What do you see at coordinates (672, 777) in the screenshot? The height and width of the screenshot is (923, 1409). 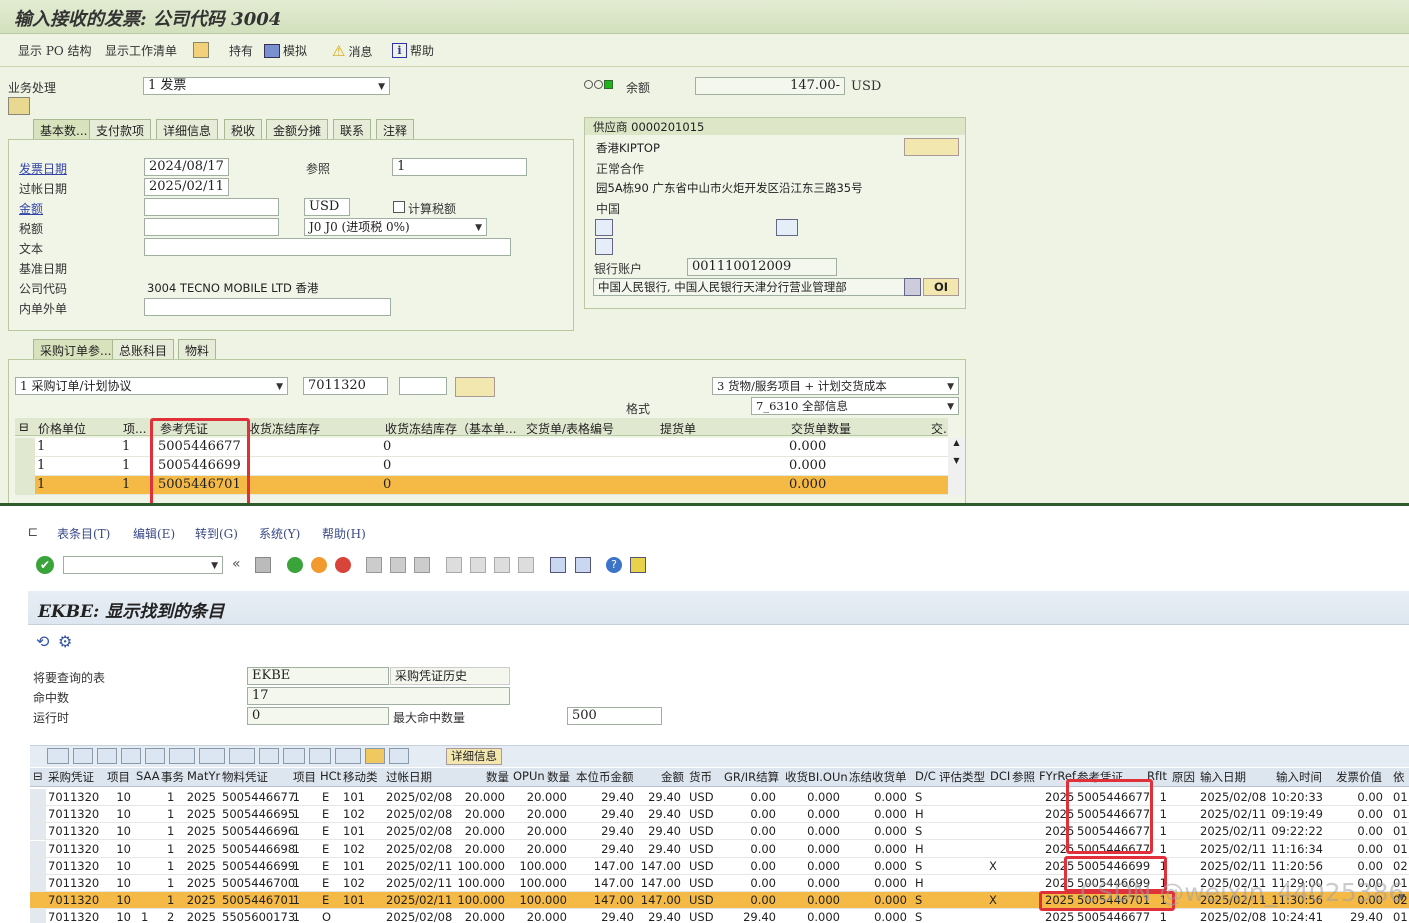 I see `col-header: 金额` at bounding box center [672, 777].